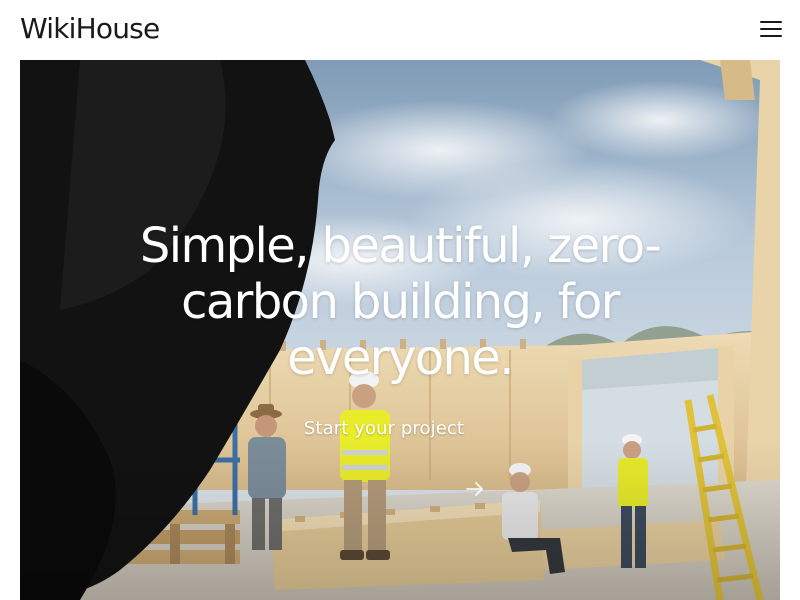 The width and height of the screenshot is (800, 600). Describe the element at coordinates (771, 22) in the screenshot. I see `hamburger-menu-icon` at that location.